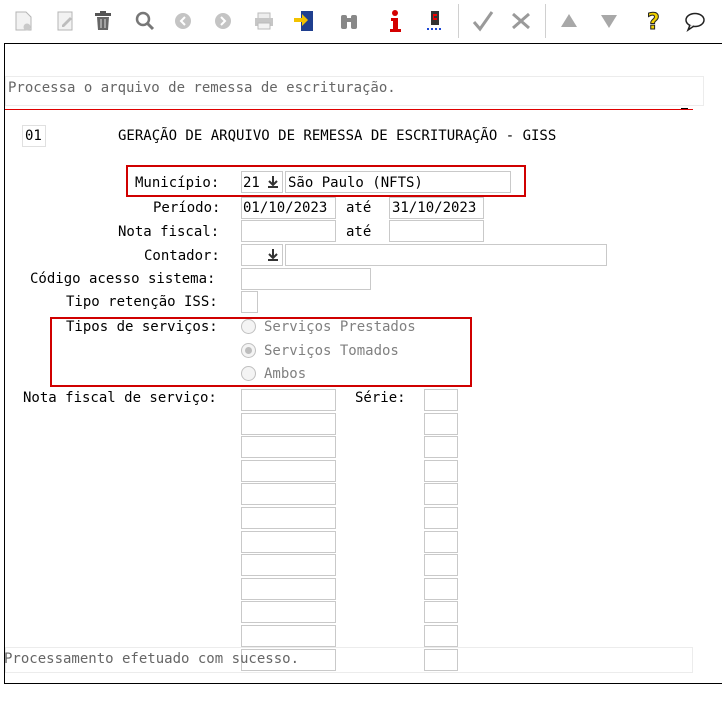 This screenshot has height=705, width=722. What do you see at coordinates (251, 183) in the screenshot?
I see `municipio-code-value: 21` at bounding box center [251, 183].